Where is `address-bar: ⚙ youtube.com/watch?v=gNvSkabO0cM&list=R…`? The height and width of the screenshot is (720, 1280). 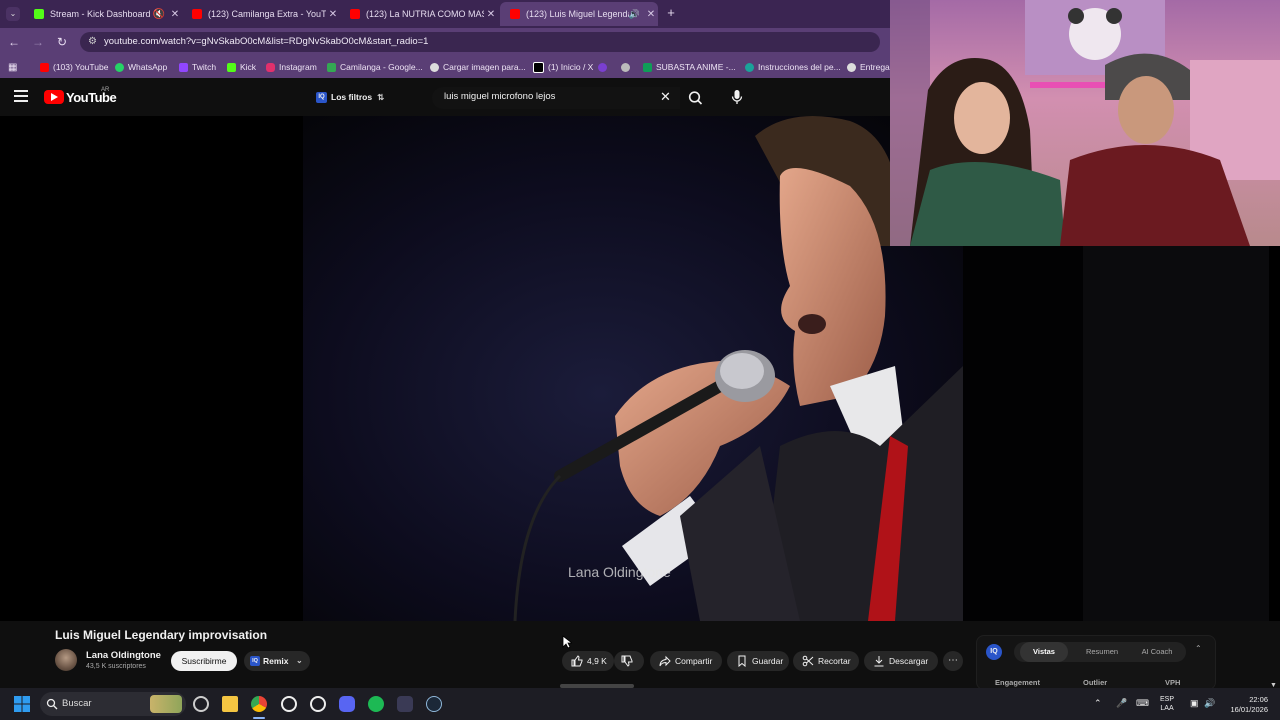
address-bar: ⚙ youtube.com/watch?v=gNvSkabO0cM&list=R… is located at coordinates (480, 42).